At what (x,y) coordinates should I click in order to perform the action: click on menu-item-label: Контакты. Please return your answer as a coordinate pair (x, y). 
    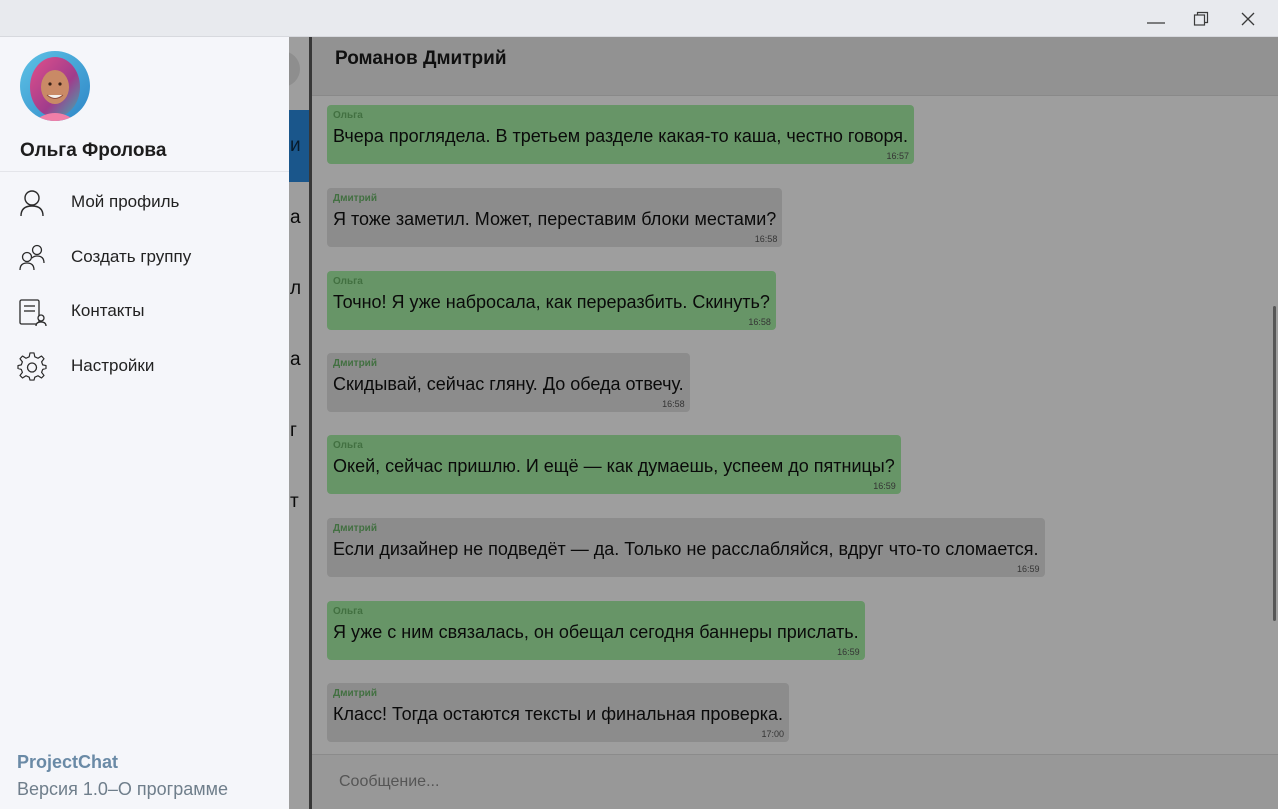
    Looking at the image, I should click on (108, 310).